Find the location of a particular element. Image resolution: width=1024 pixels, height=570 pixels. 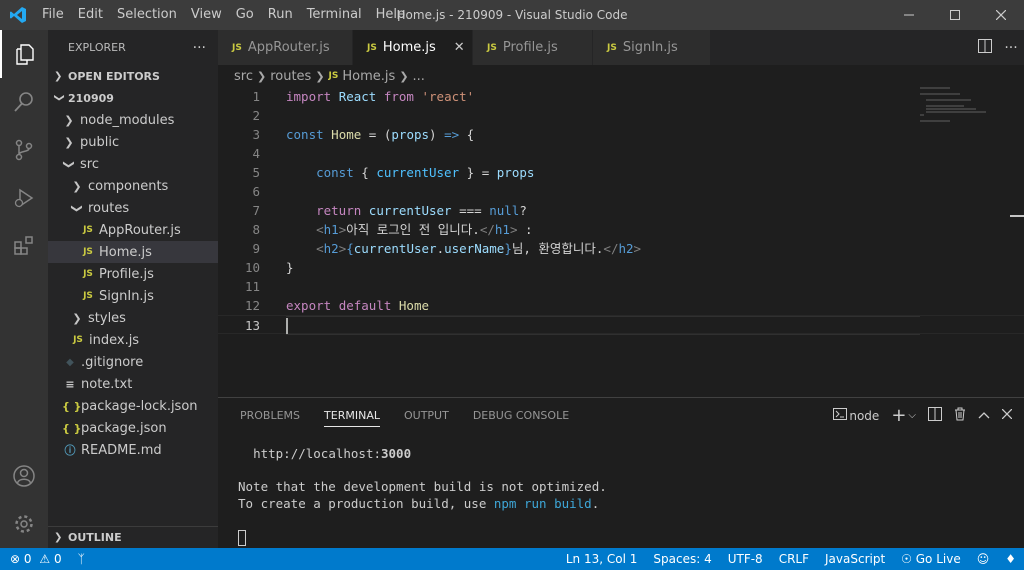

feedback-icon: ☺ is located at coordinates (983, 559).